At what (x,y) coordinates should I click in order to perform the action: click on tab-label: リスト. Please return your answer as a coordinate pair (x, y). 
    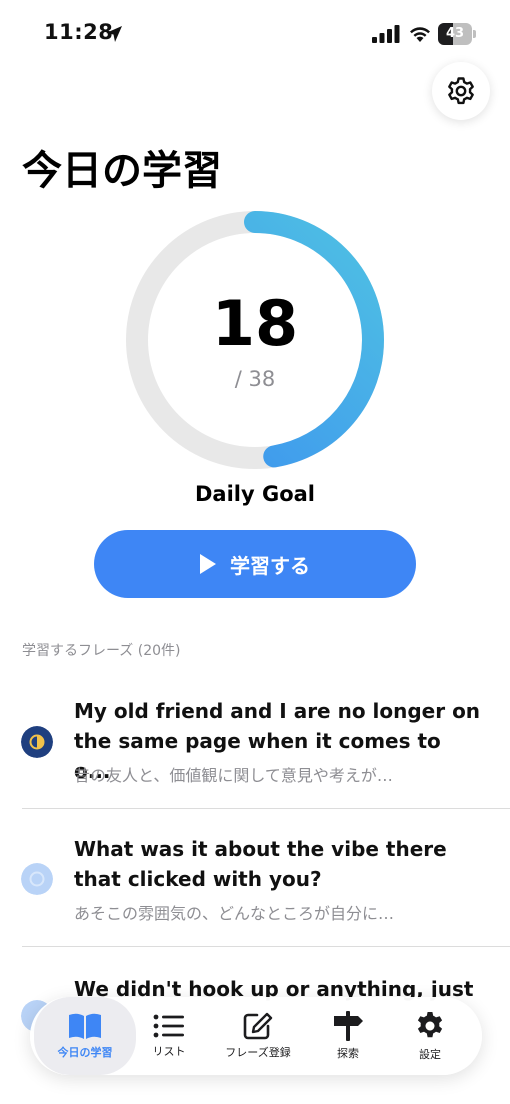
    Looking at the image, I should click on (169, 1051).